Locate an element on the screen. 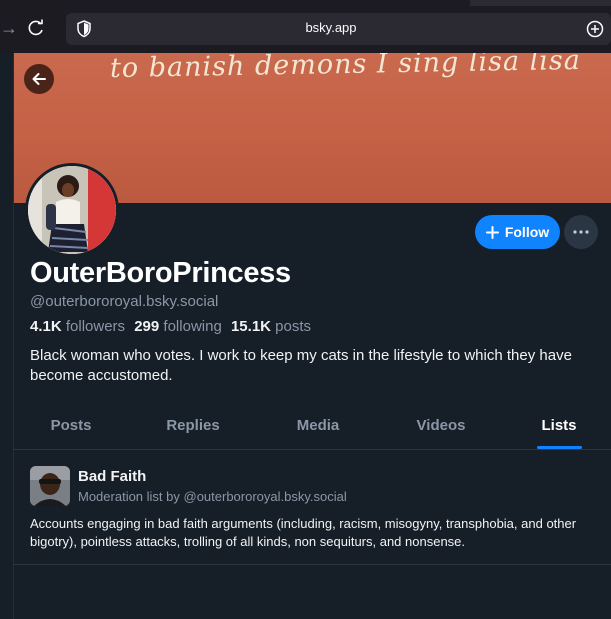 The image size is (611, 619). back-button is located at coordinates (39, 79).